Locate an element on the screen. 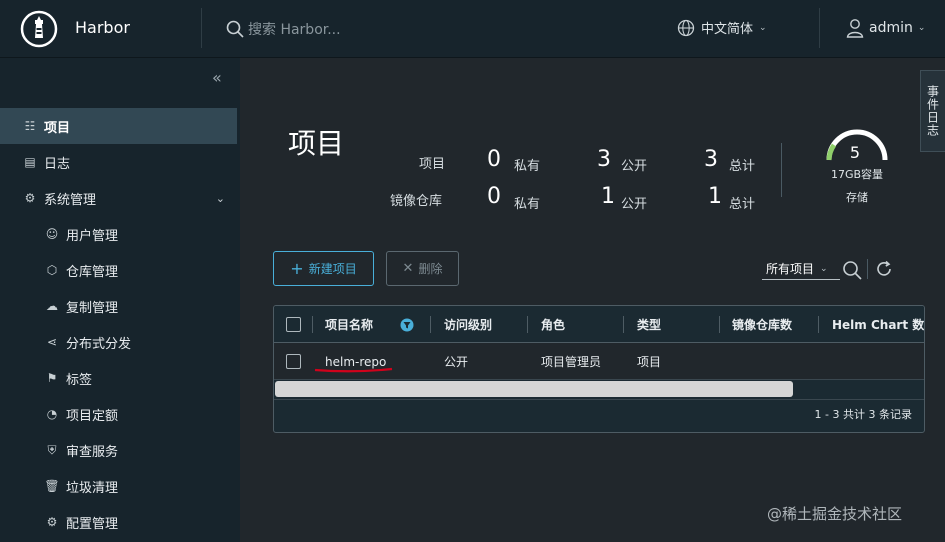 This screenshot has width=945, height=542. stat-unit-total: 总计 is located at coordinates (742, 204).